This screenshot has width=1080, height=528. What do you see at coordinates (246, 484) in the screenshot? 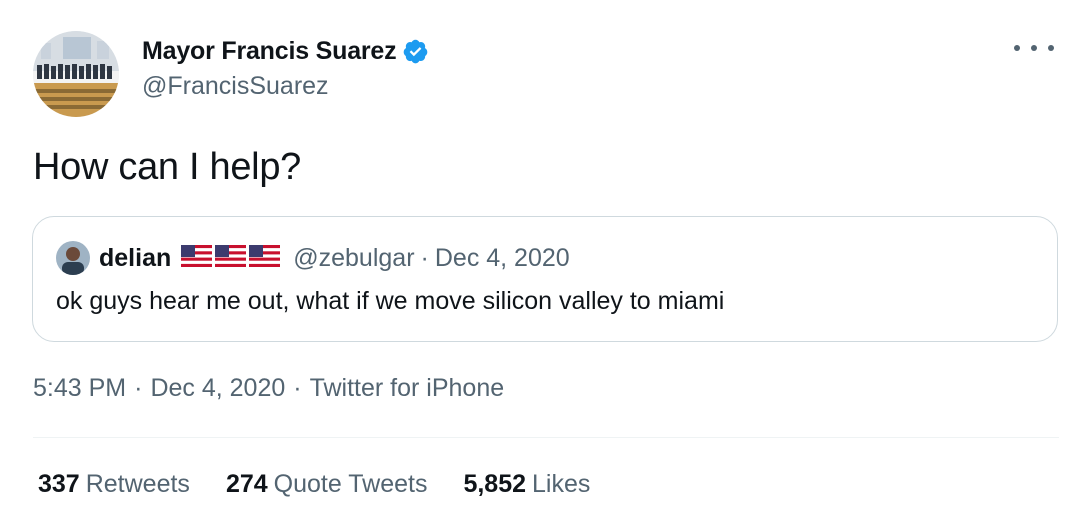
I see `quote-tweets-count: 274` at bounding box center [246, 484].